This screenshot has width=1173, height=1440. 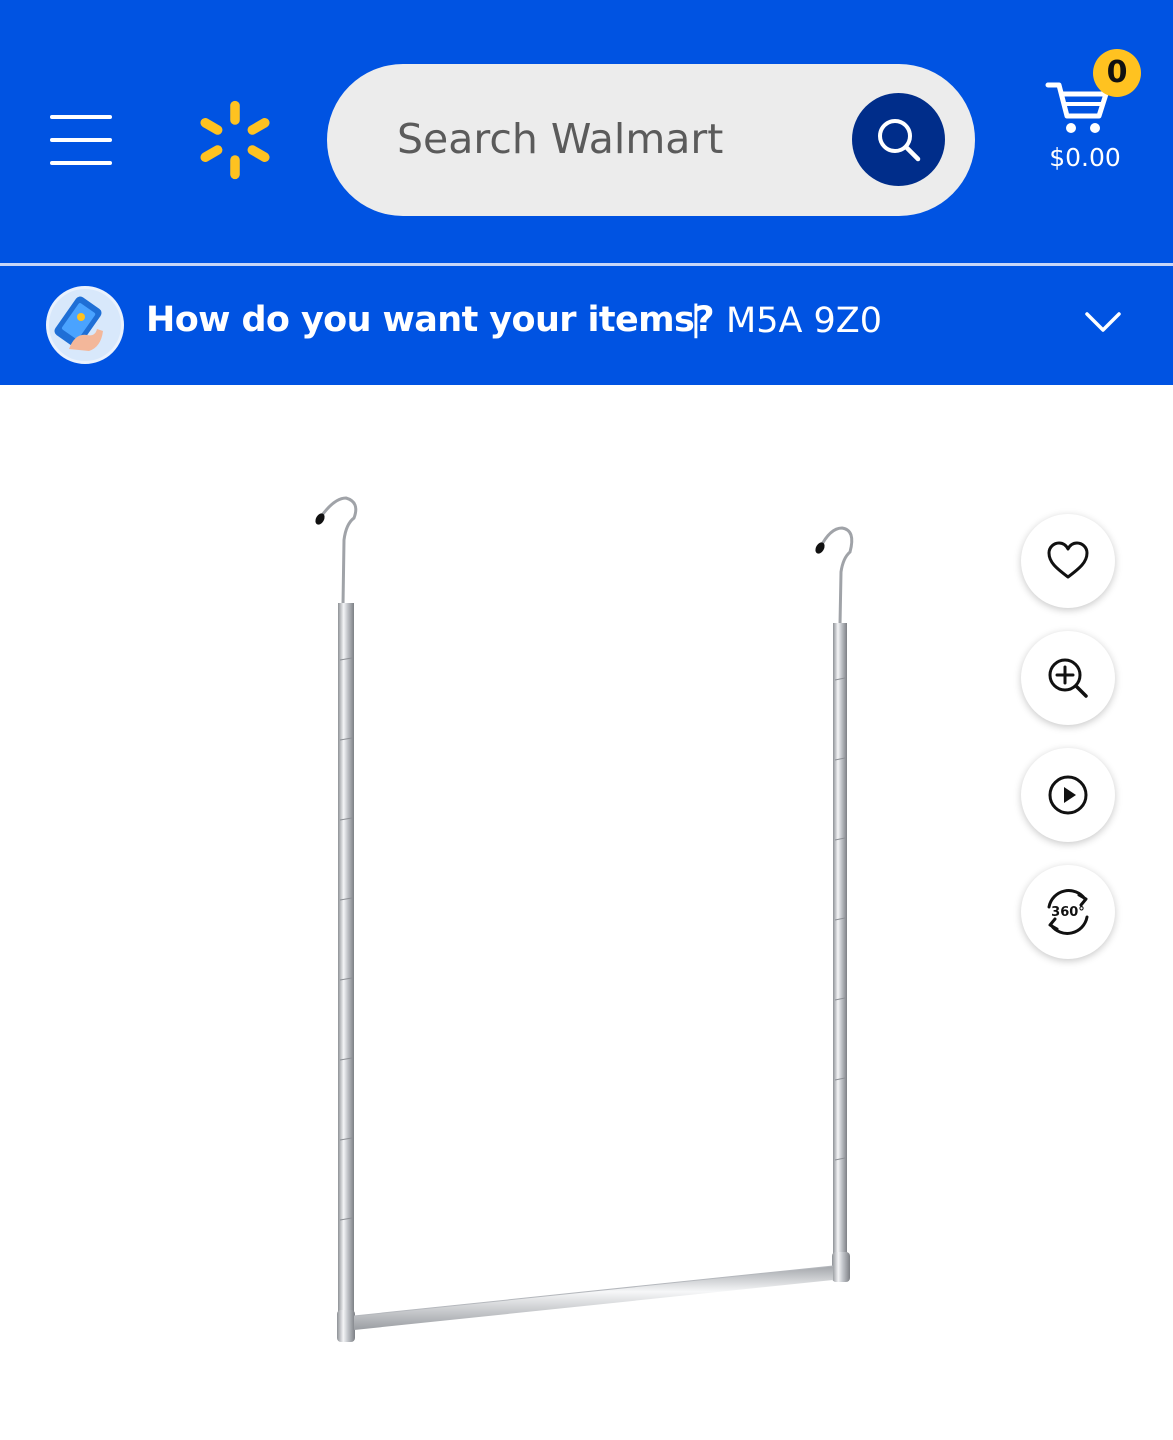 I want to click on view-360-icon: 360°, so click(x=1068, y=912).